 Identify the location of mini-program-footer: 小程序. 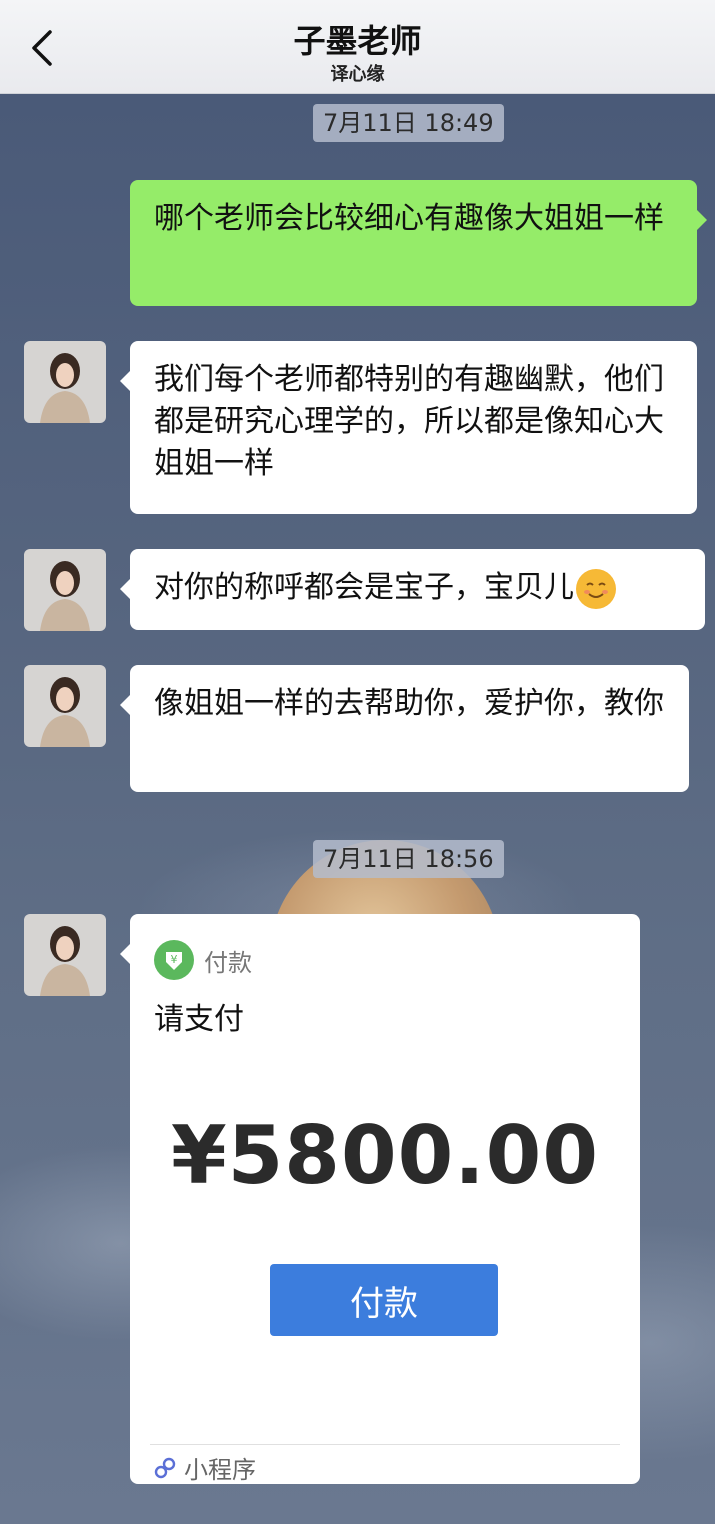
(204, 1467).